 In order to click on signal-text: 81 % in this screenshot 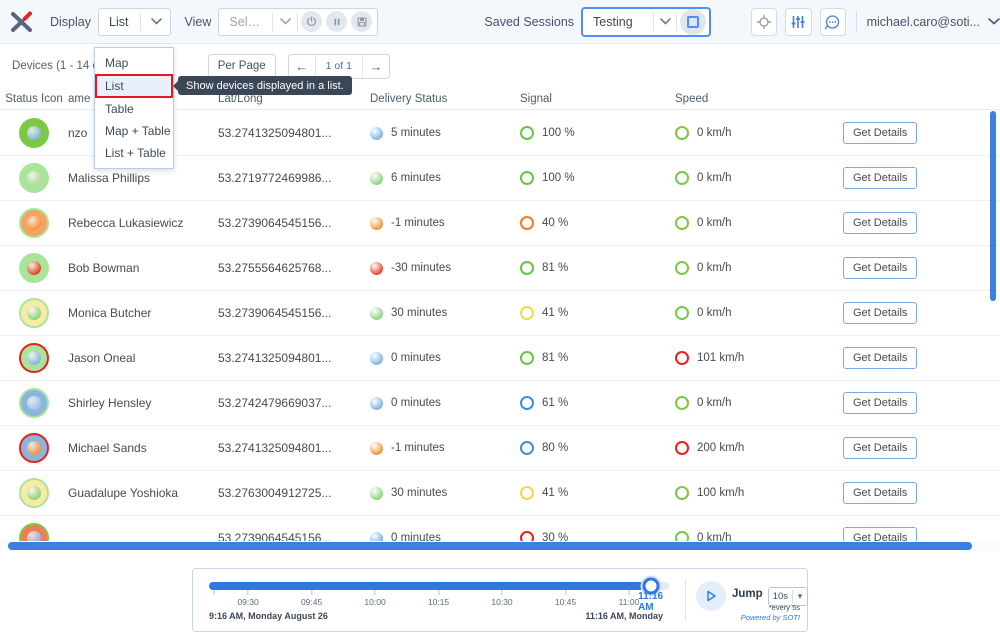, I will do `click(555, 358)`.